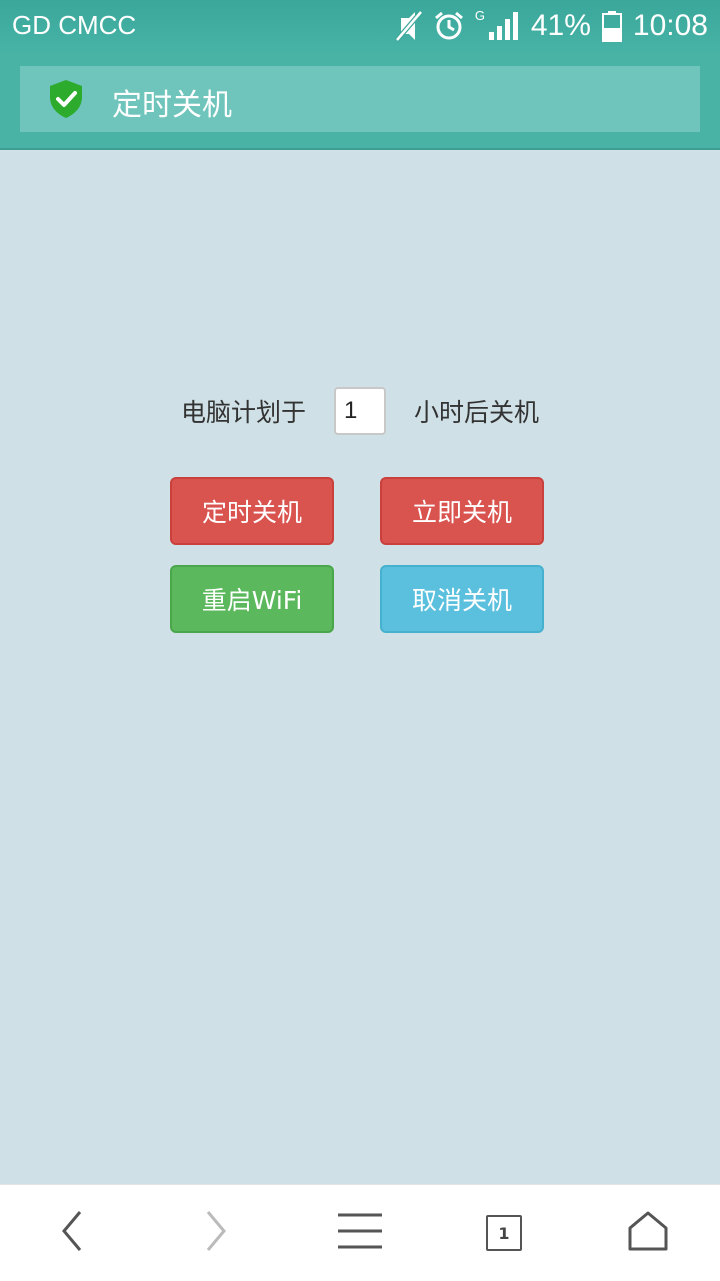  Describe the element at coordinates (408, 26) in the screenshot. I see `mute-icon` at that location.